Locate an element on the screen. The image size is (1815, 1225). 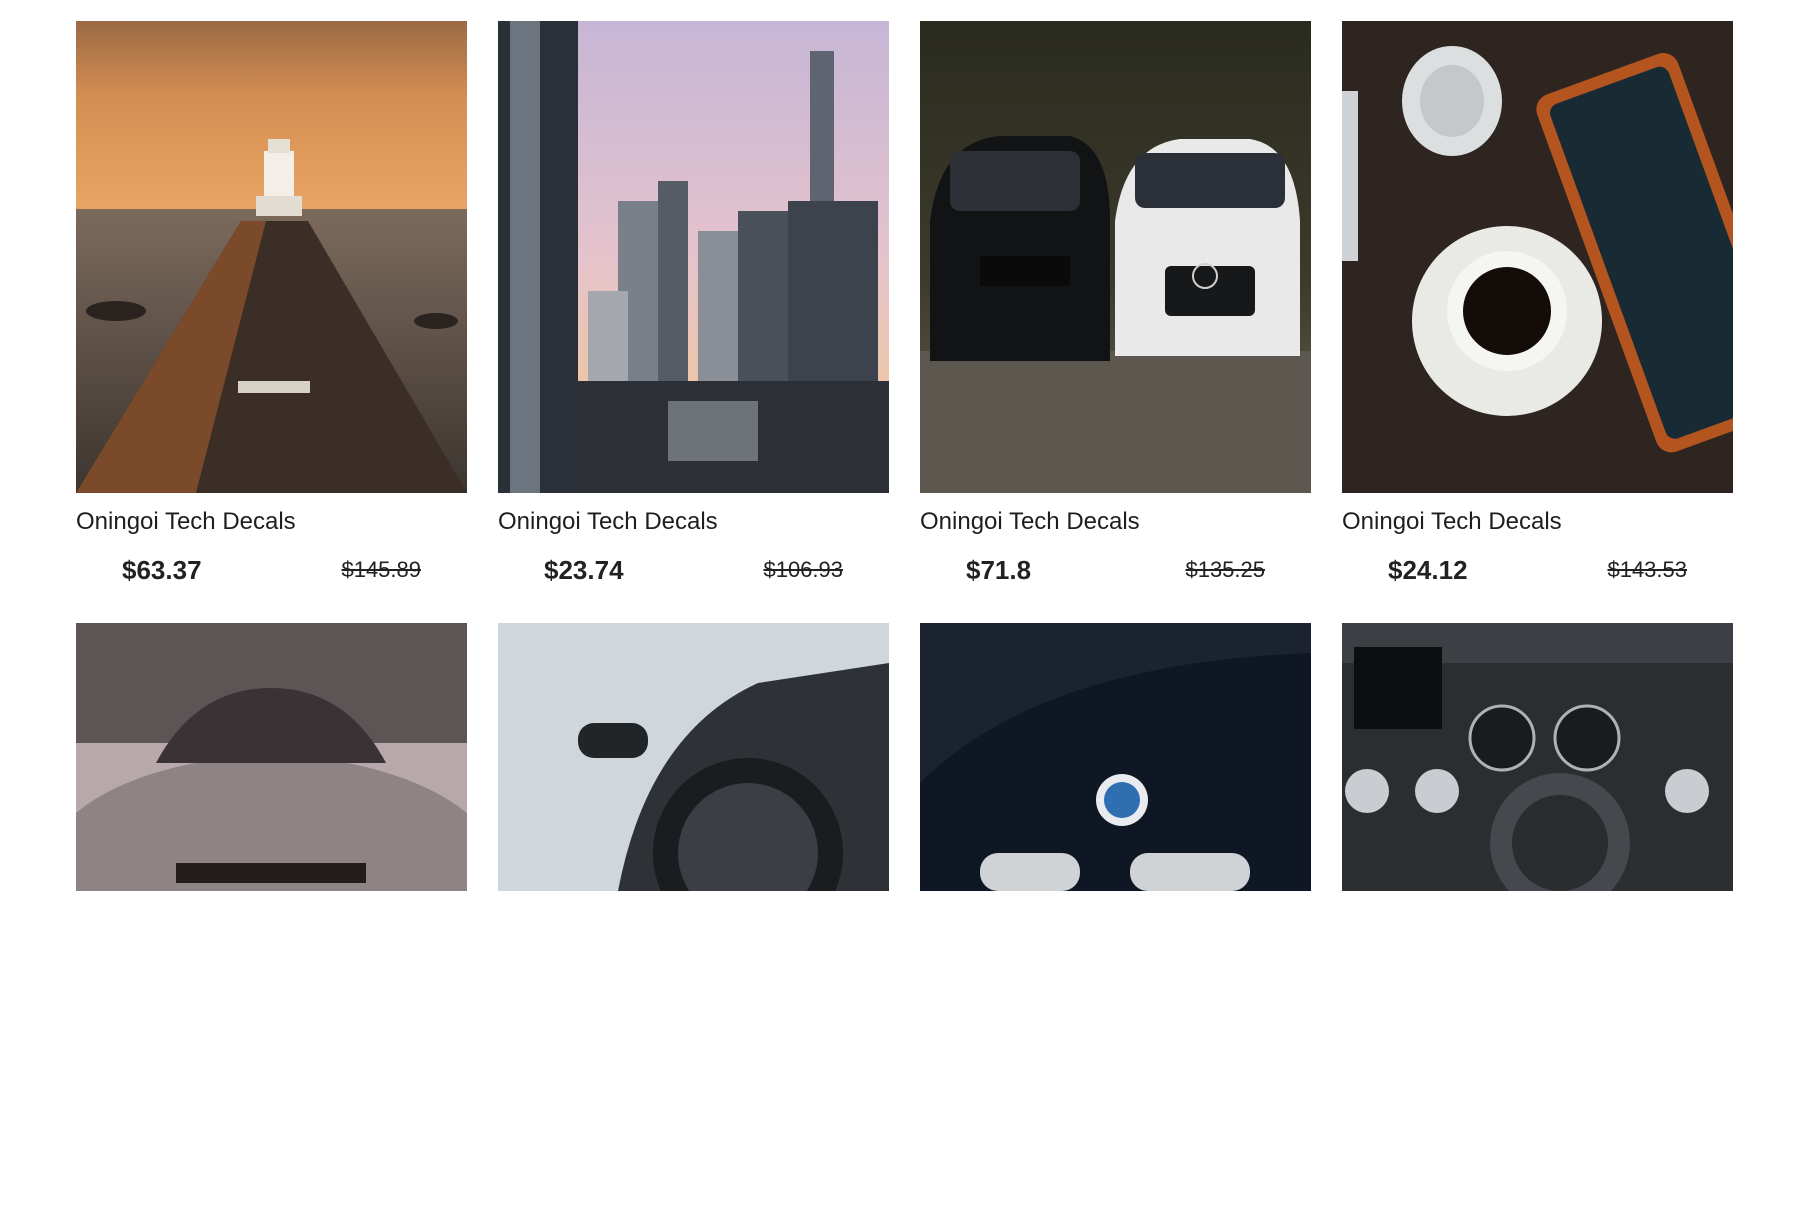
product-image-car-wheel is located at coordinates (693, 757).